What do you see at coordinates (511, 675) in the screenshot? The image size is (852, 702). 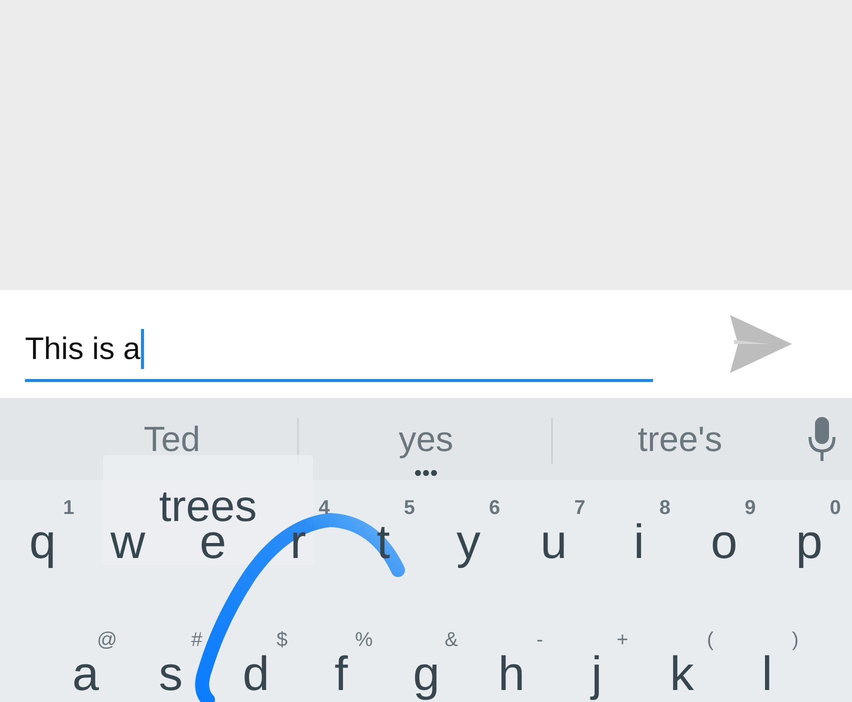 I see `key: h` at bounding box center [511, 675].